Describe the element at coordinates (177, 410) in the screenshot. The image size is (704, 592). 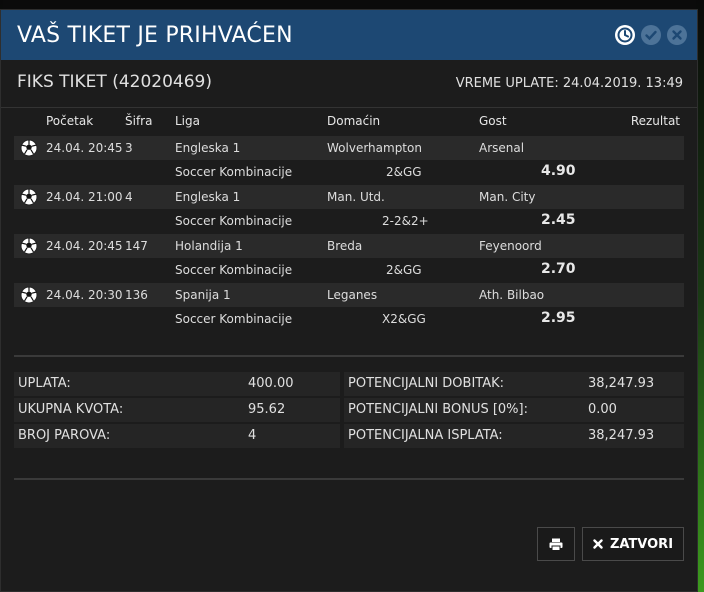
I see `summary-box: UKUPNA KVOTA: 95.62` at that location.